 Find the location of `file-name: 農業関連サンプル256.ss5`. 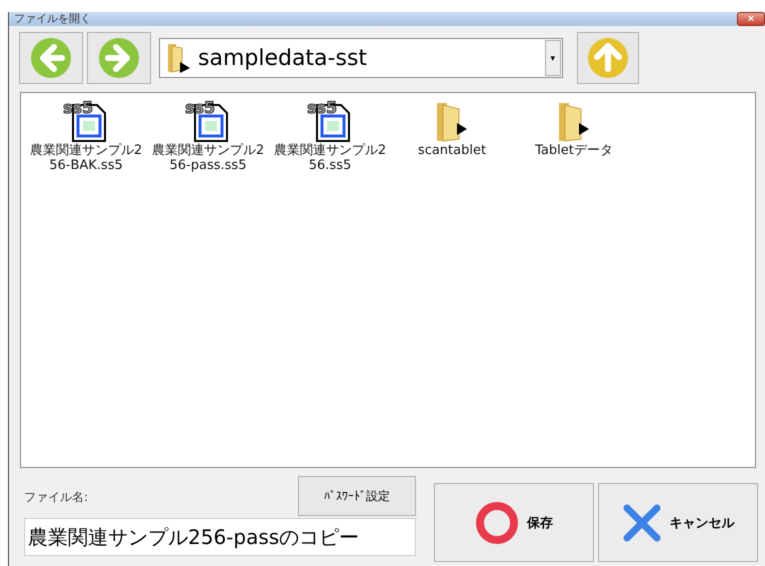

file-name: 農業関連サンプル256.ss5 is located at coordinates (330, 158).